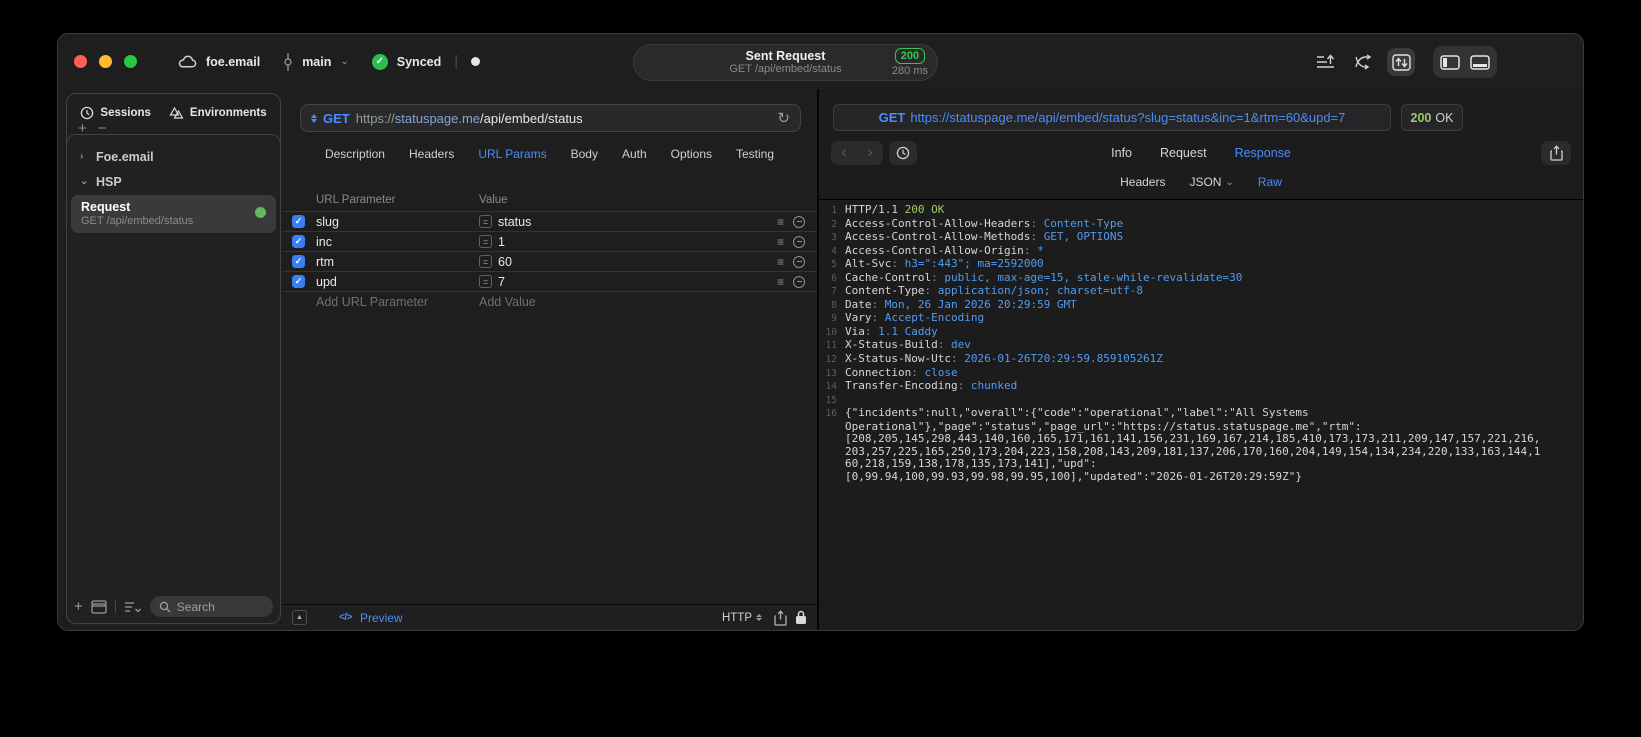  I want to click on request-method: GET, so click(336, 118).